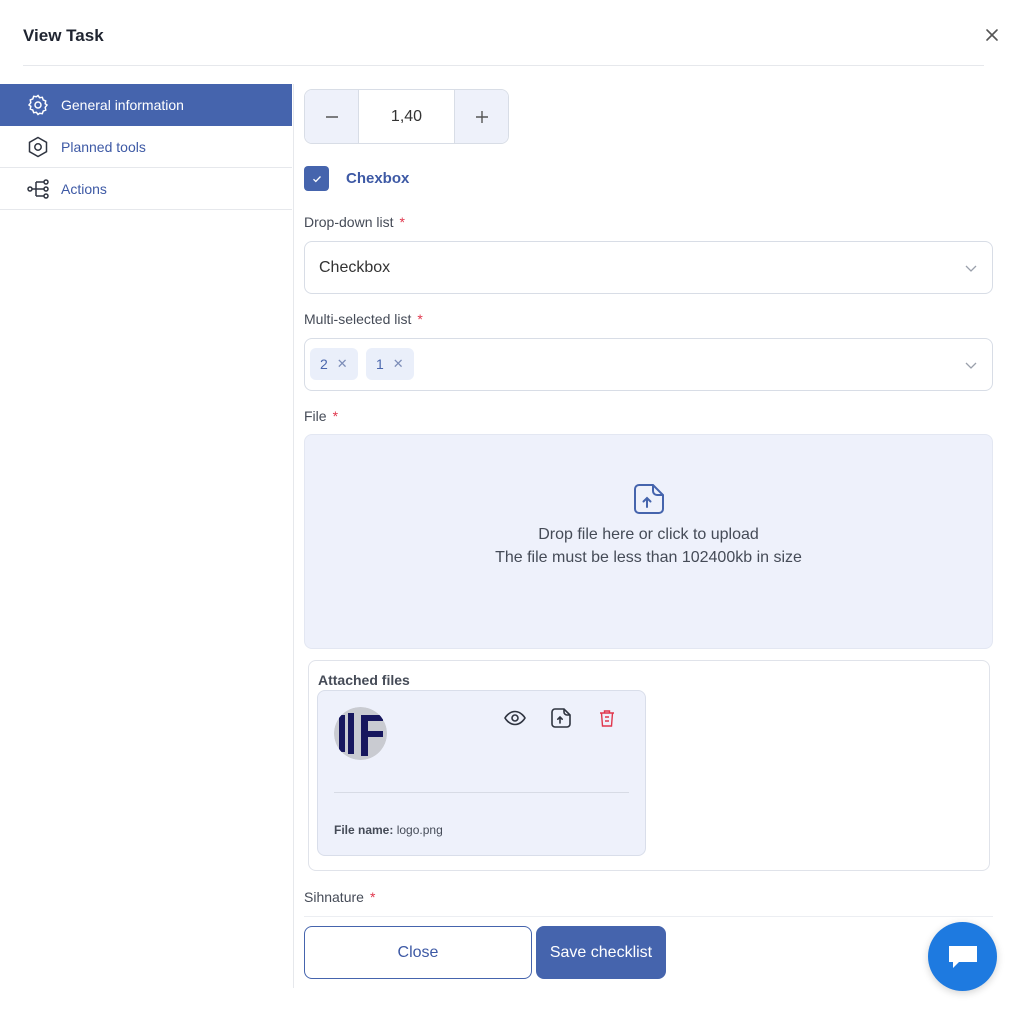 Image resolution: width=1024 pixels, height=1013 pixels. Describe the element at coordinates (649, 499) in the screenshot. I see `upload-file-icon` at that location.